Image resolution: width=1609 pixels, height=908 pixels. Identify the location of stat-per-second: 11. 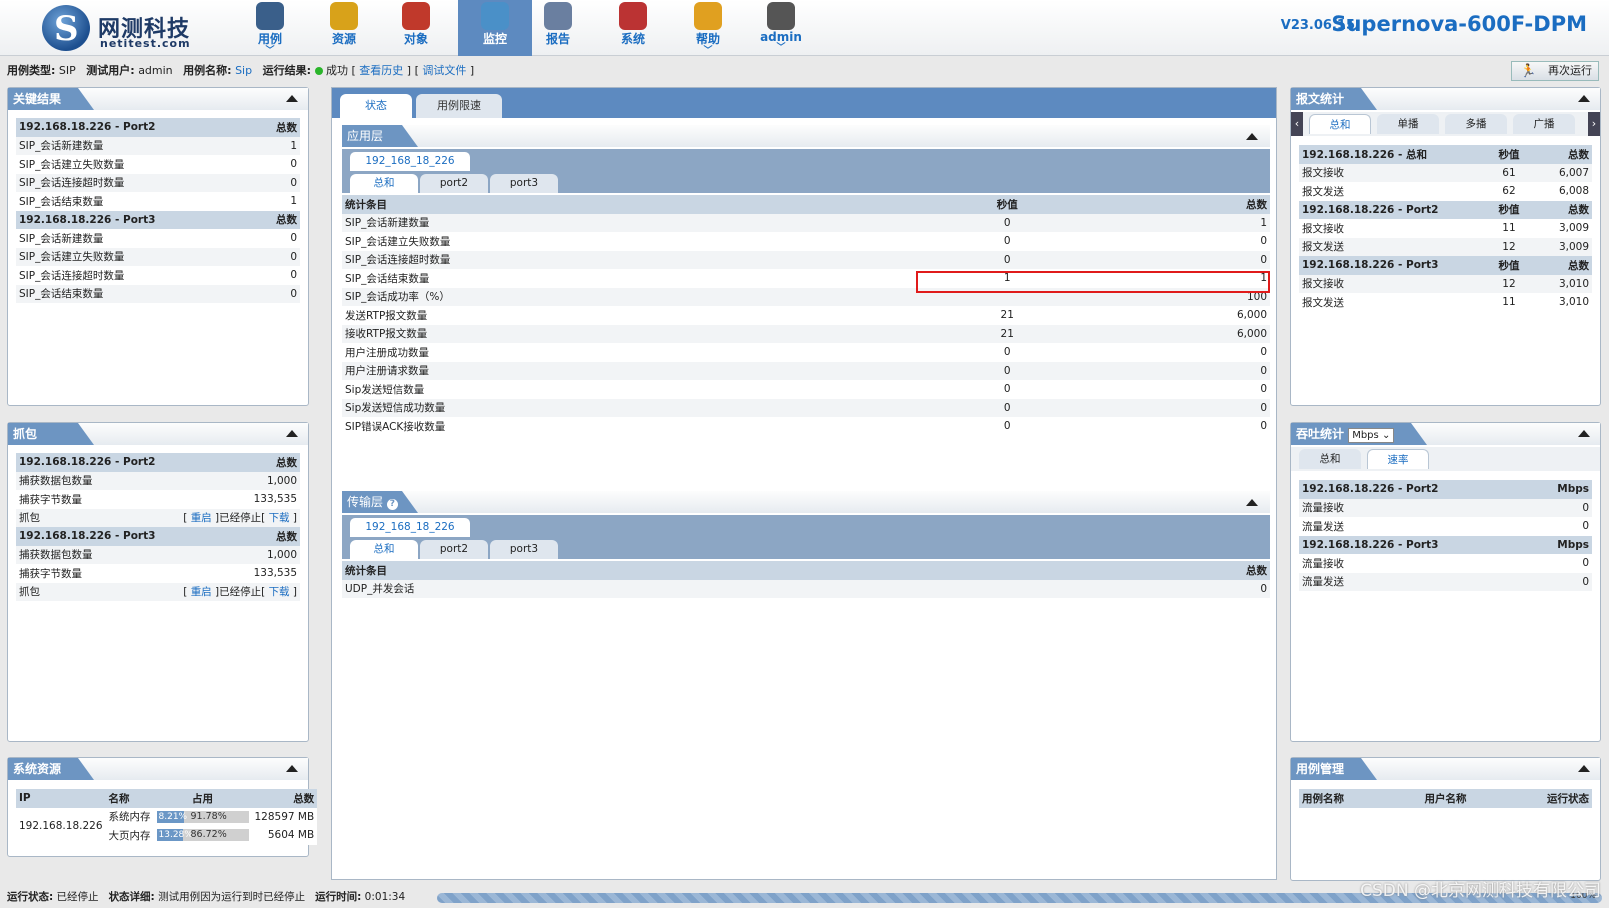
(1509, 228).